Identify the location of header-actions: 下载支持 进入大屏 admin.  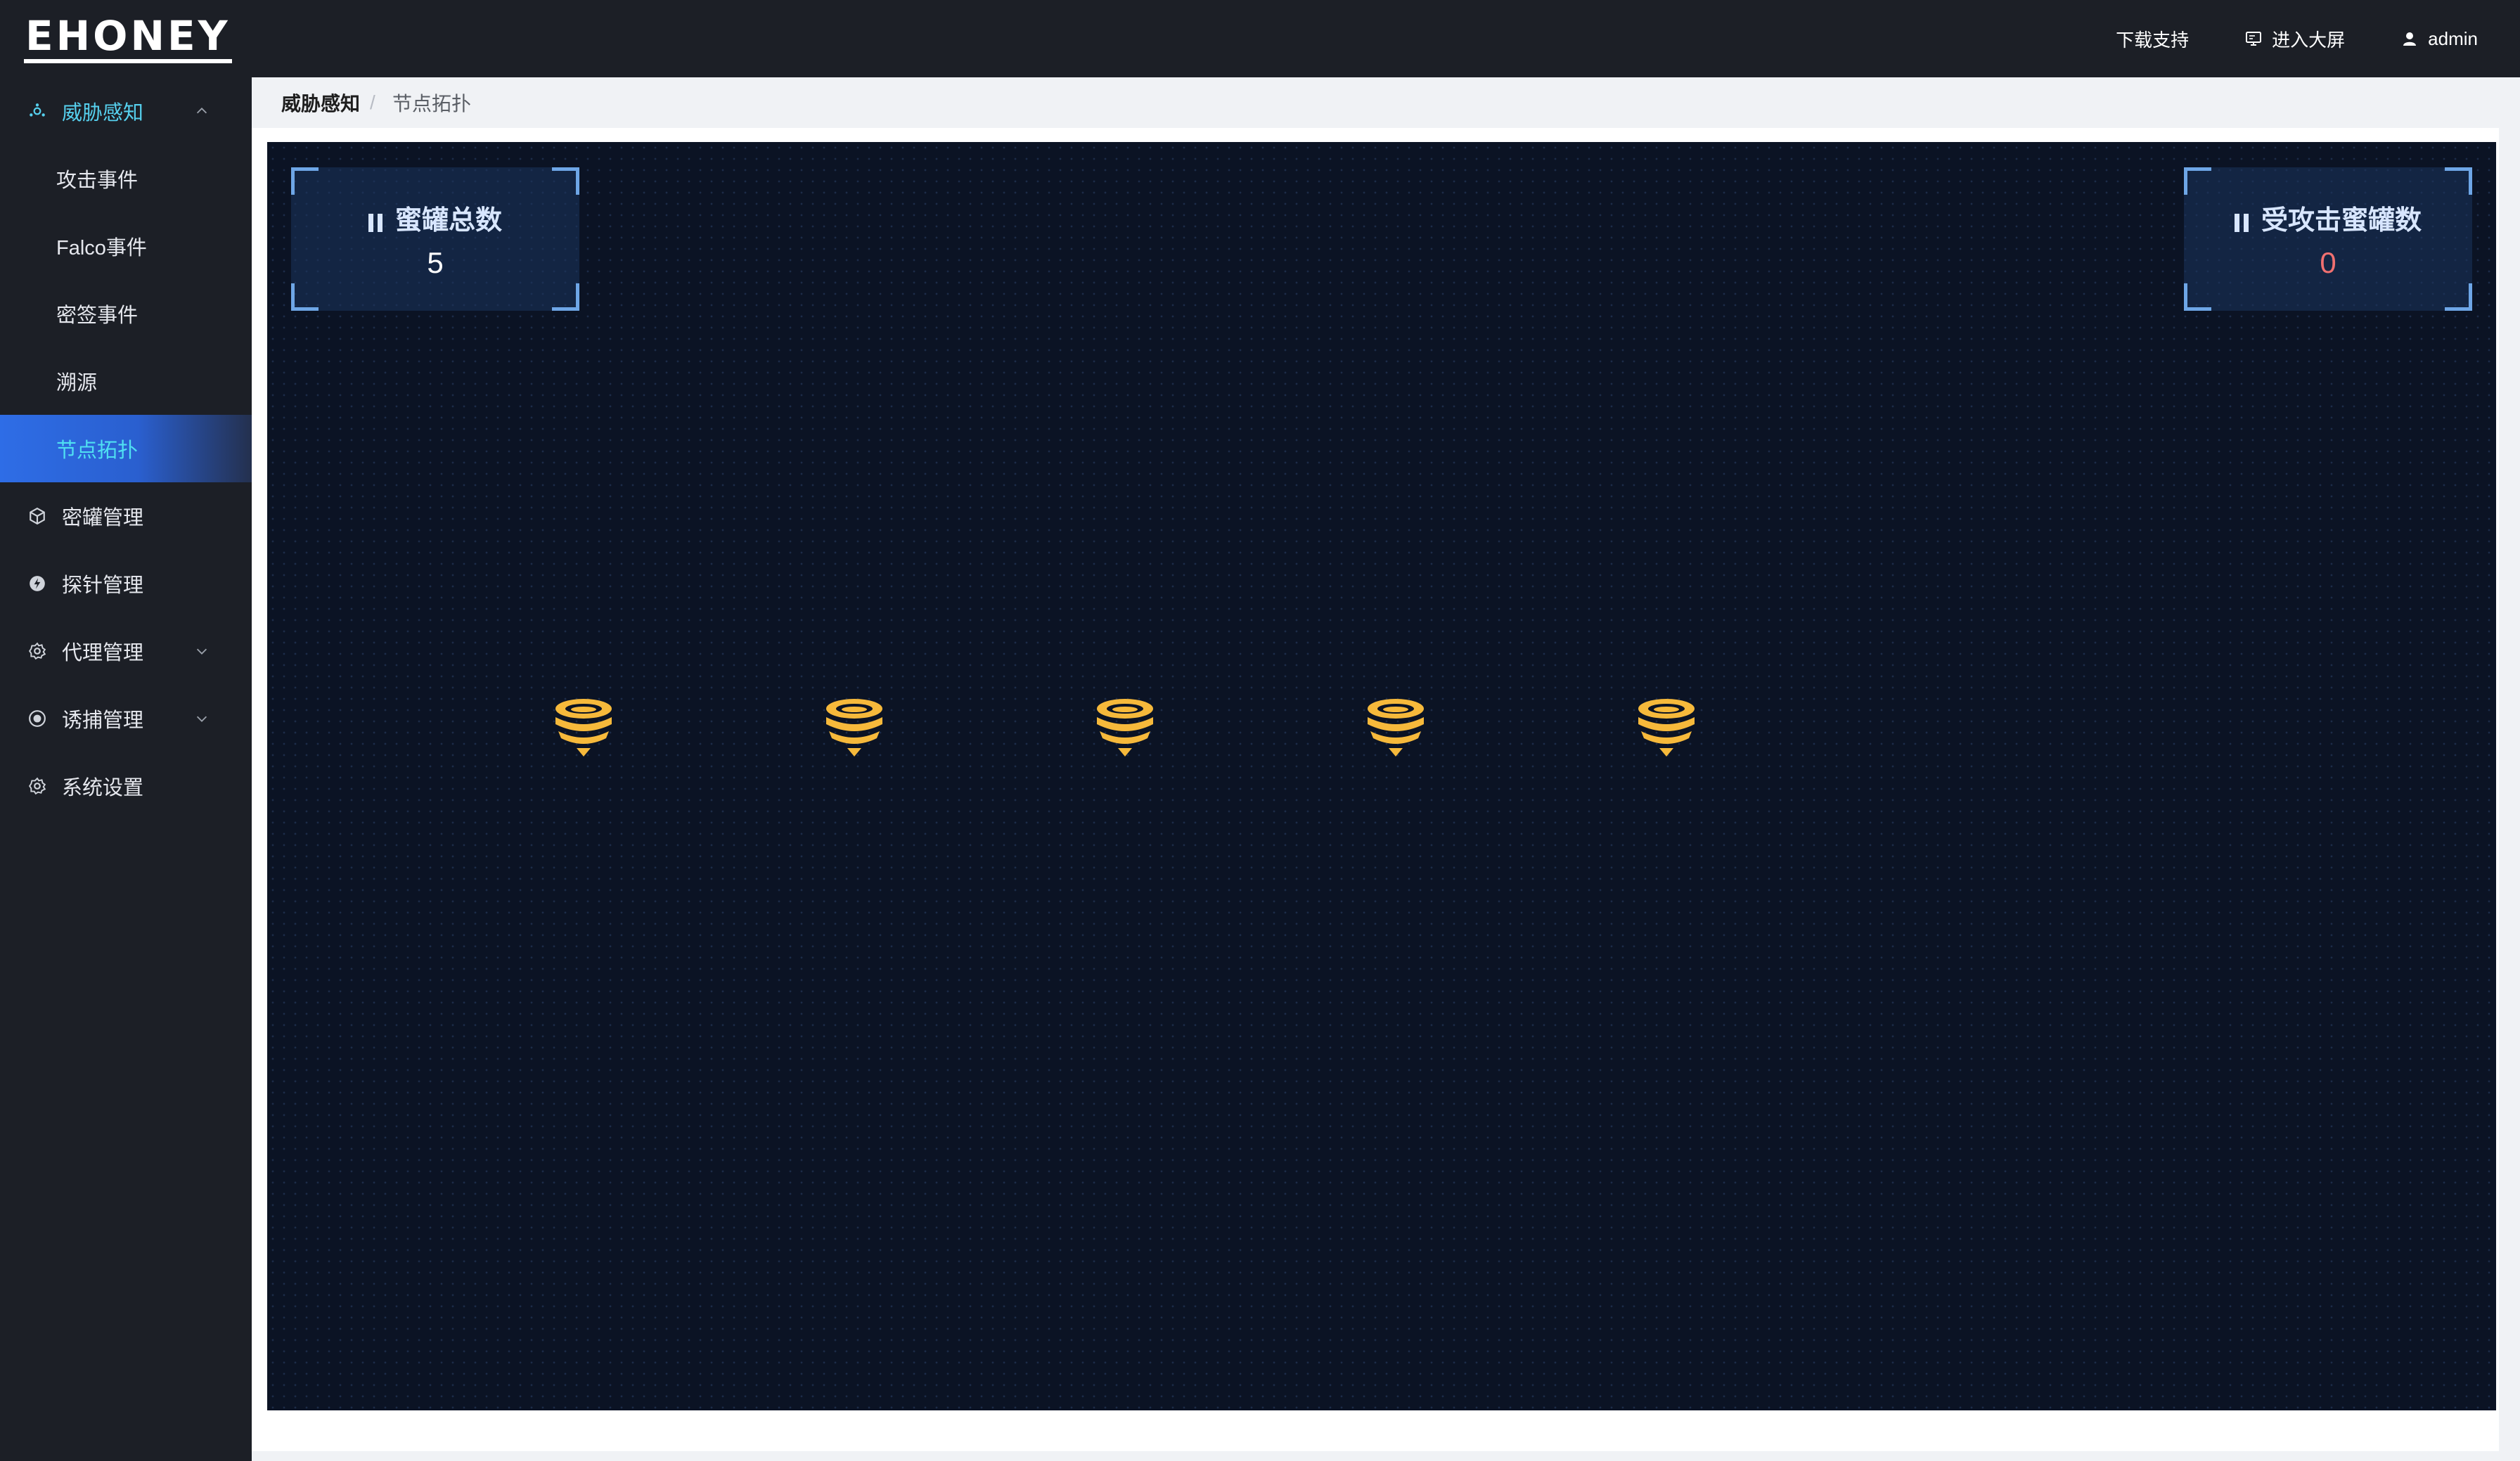
(2297, 38).